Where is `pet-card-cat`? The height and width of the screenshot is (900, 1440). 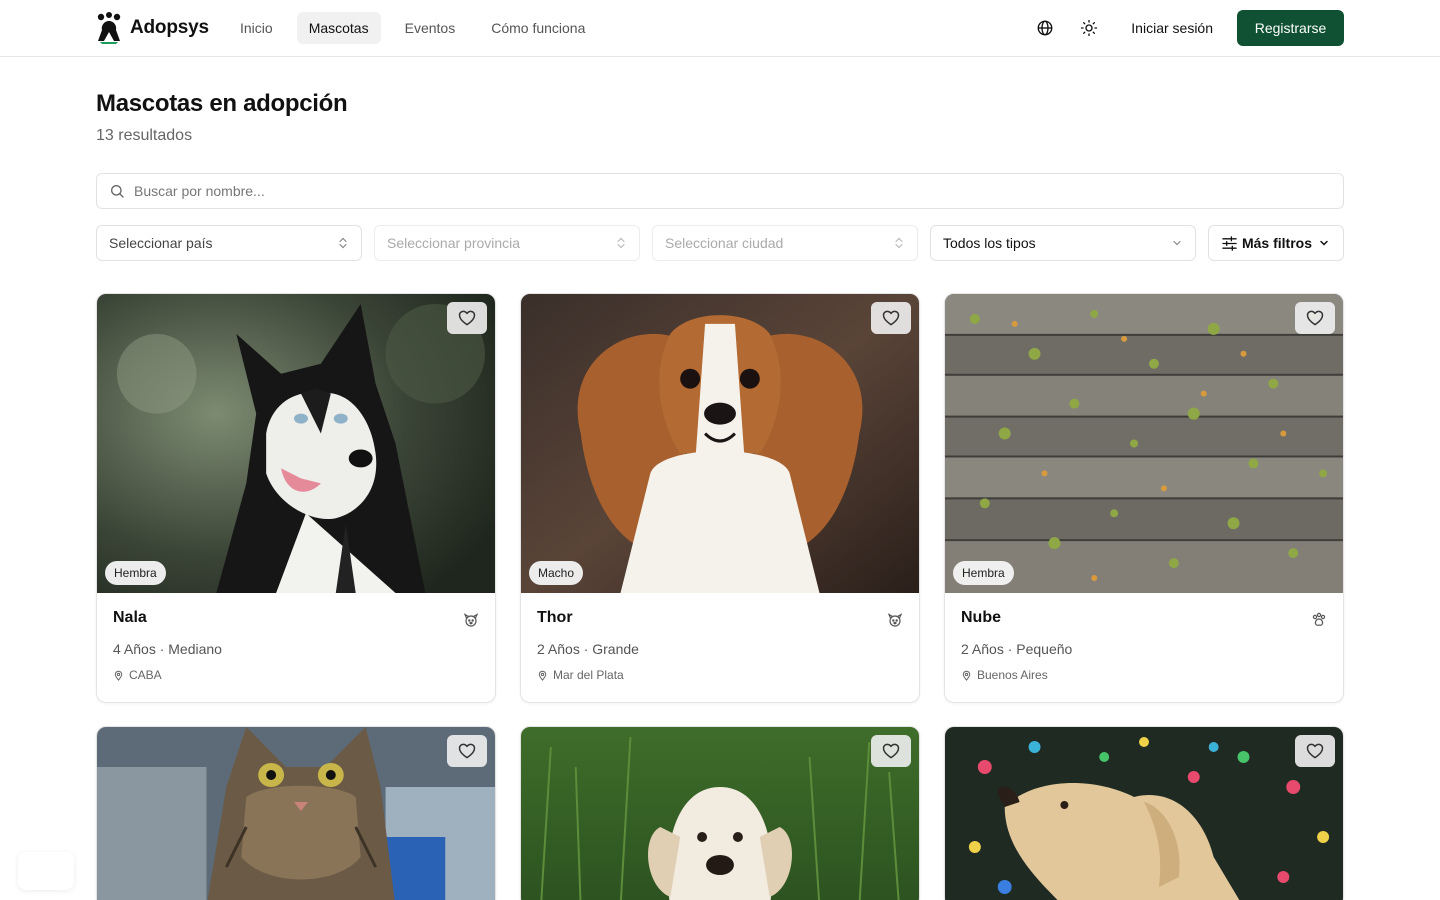 pet-card-cat is located at coordinates (296, 813).